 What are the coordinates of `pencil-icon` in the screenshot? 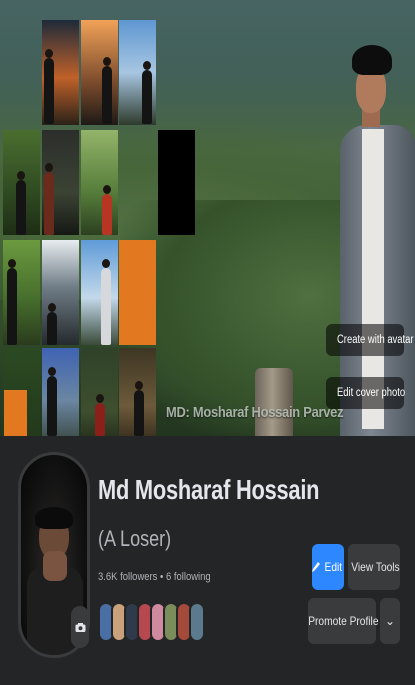 It's located at (316, 567).